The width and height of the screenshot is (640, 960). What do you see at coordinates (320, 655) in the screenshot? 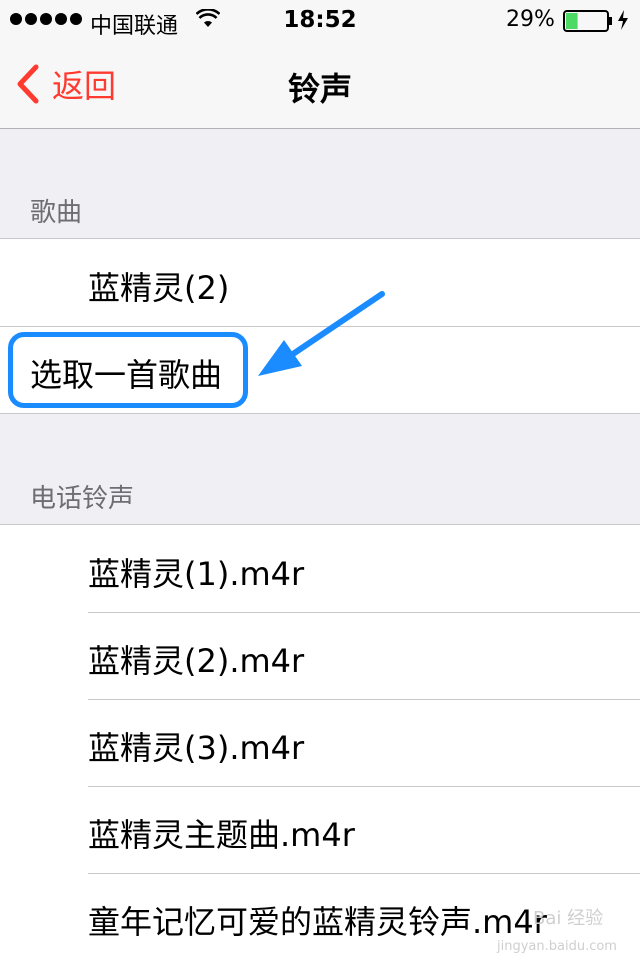
I see `list-item-ringtone: 蓝精灵(2).m4r` at bounding box center [320, 655].